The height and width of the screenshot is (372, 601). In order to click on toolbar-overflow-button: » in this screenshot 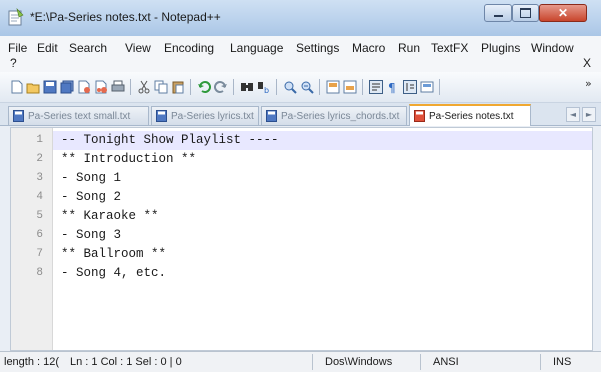, I will do `click(588, 83)`.